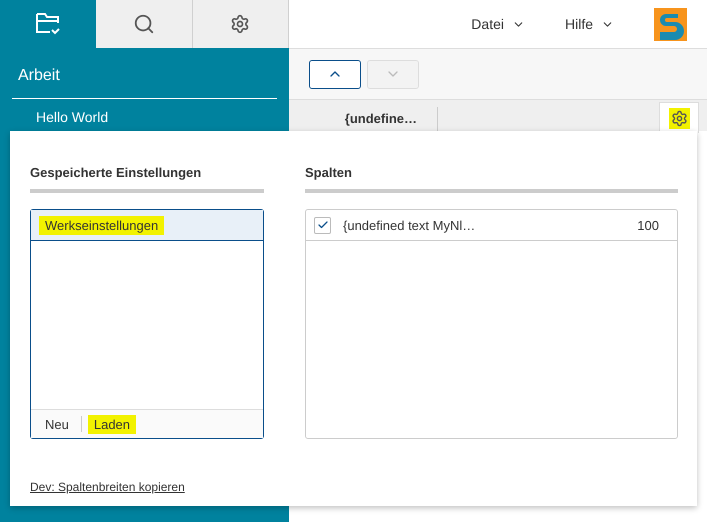 The image size is (707, 522). I want to click on section-title: Spalten, so click(491, 179).